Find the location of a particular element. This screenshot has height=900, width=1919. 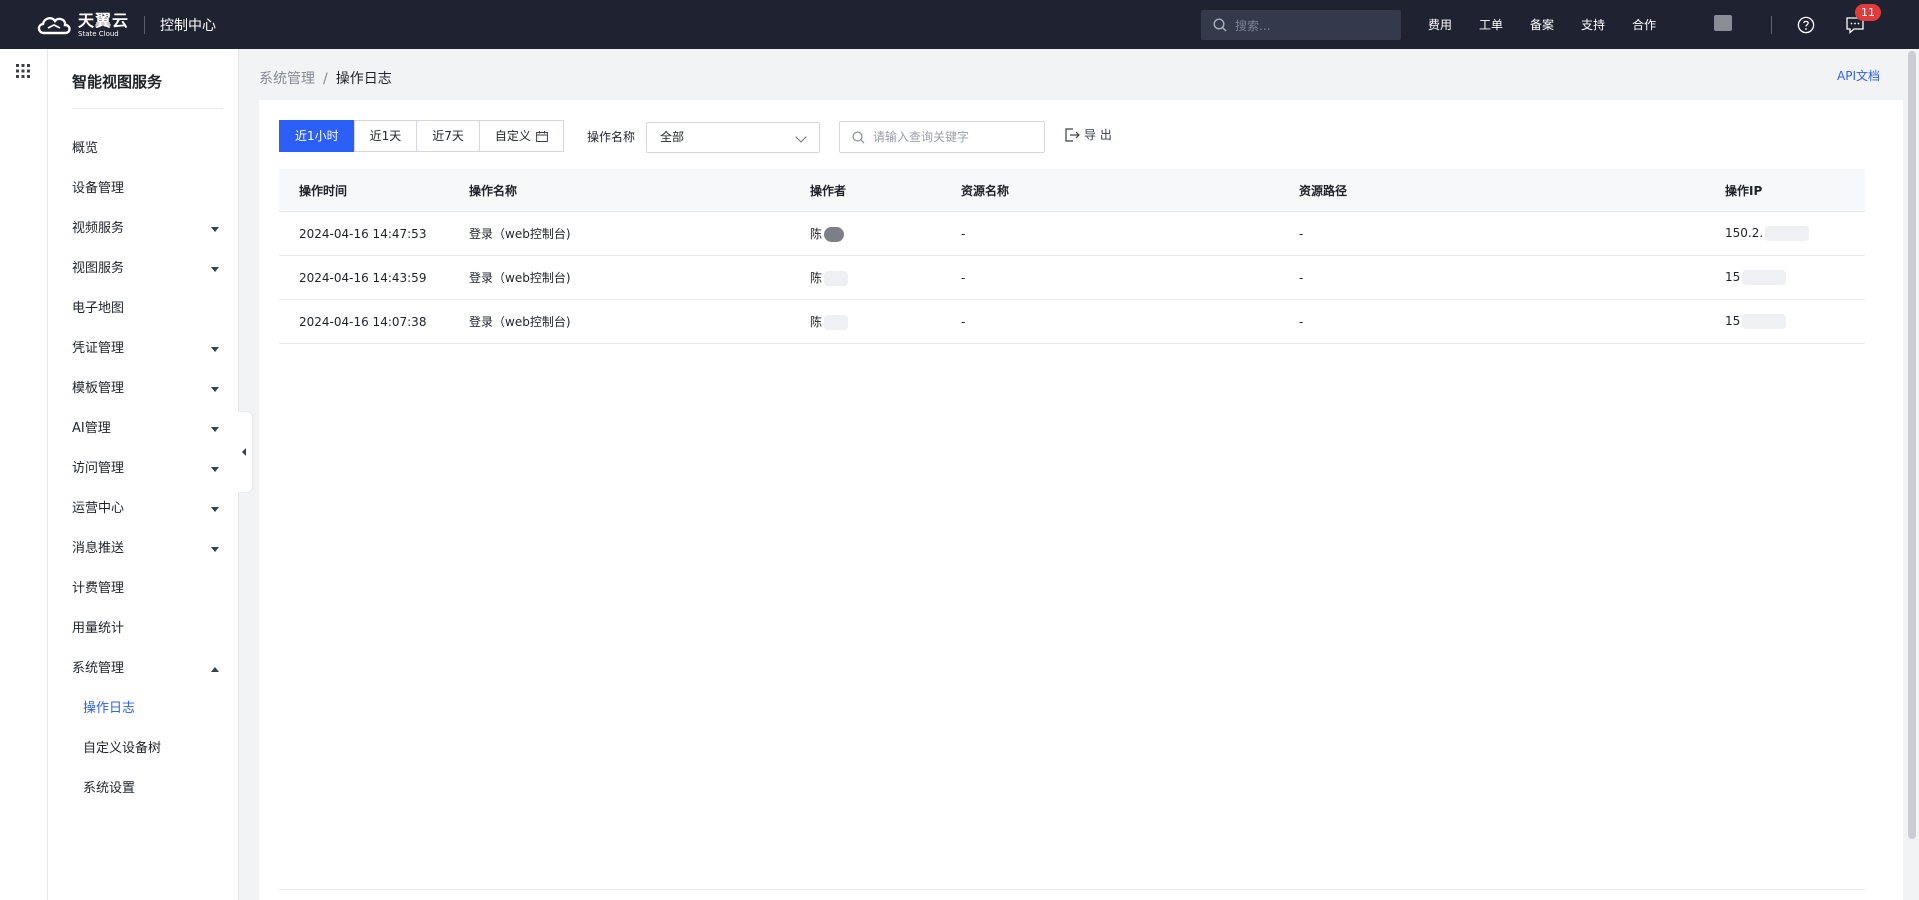

sidebar-subitem-device-tree: 自定义设备树 is located at coordinates (143, 749).